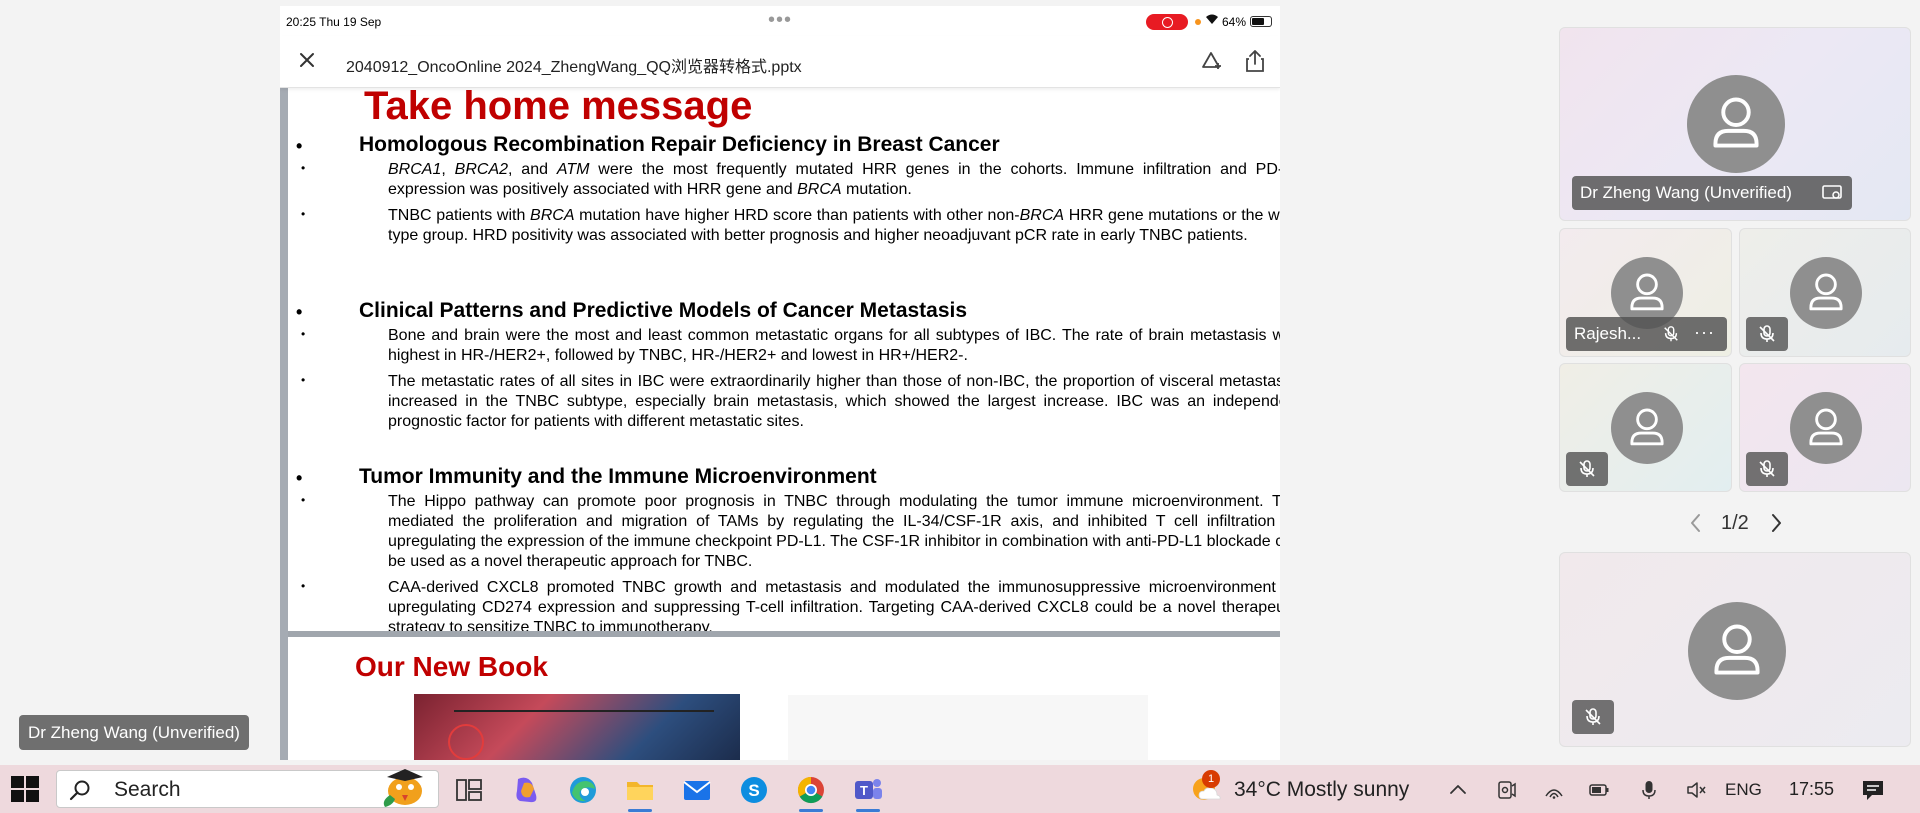 The height and width of the screenshot is (813, 1920). Describe the element at coordinates (864, 790) in the screenshot. I see `svg-text: T` at that location.